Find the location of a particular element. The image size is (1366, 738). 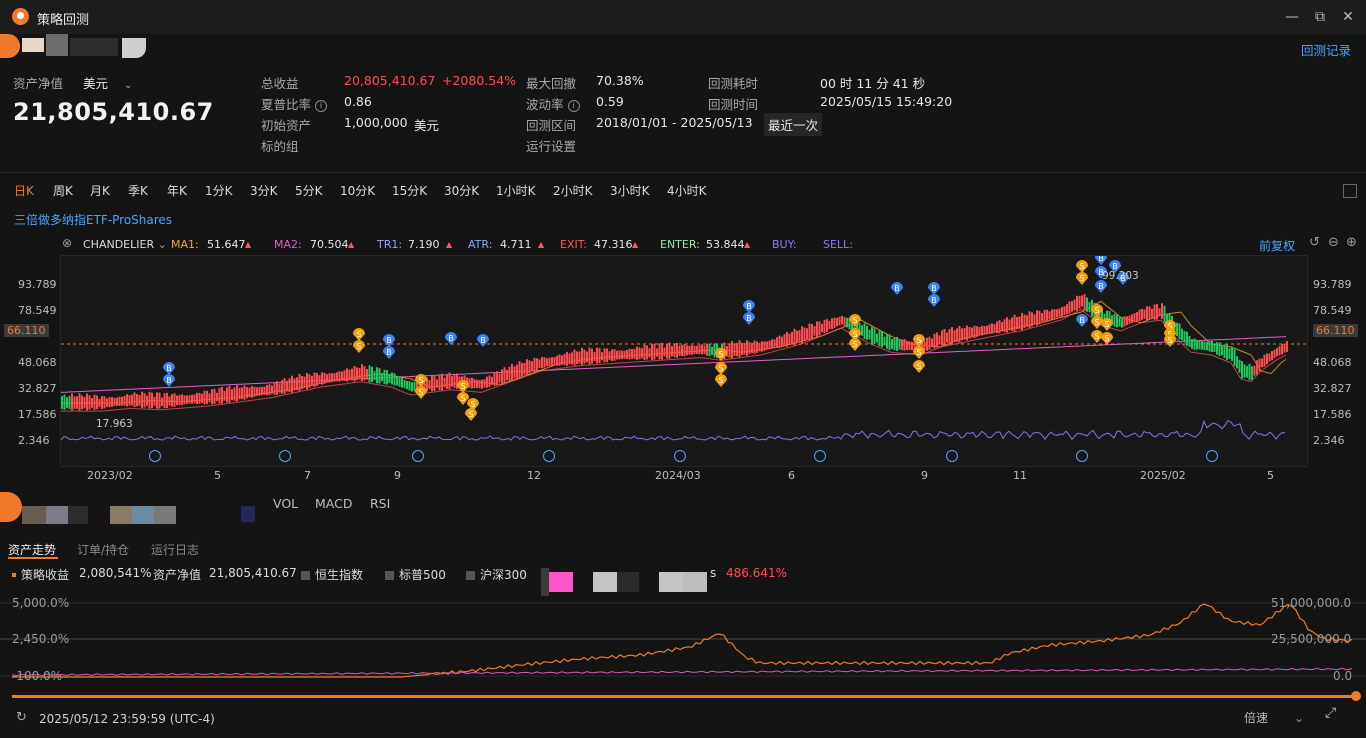

svg-text: B is located at coordinates (169, 380).